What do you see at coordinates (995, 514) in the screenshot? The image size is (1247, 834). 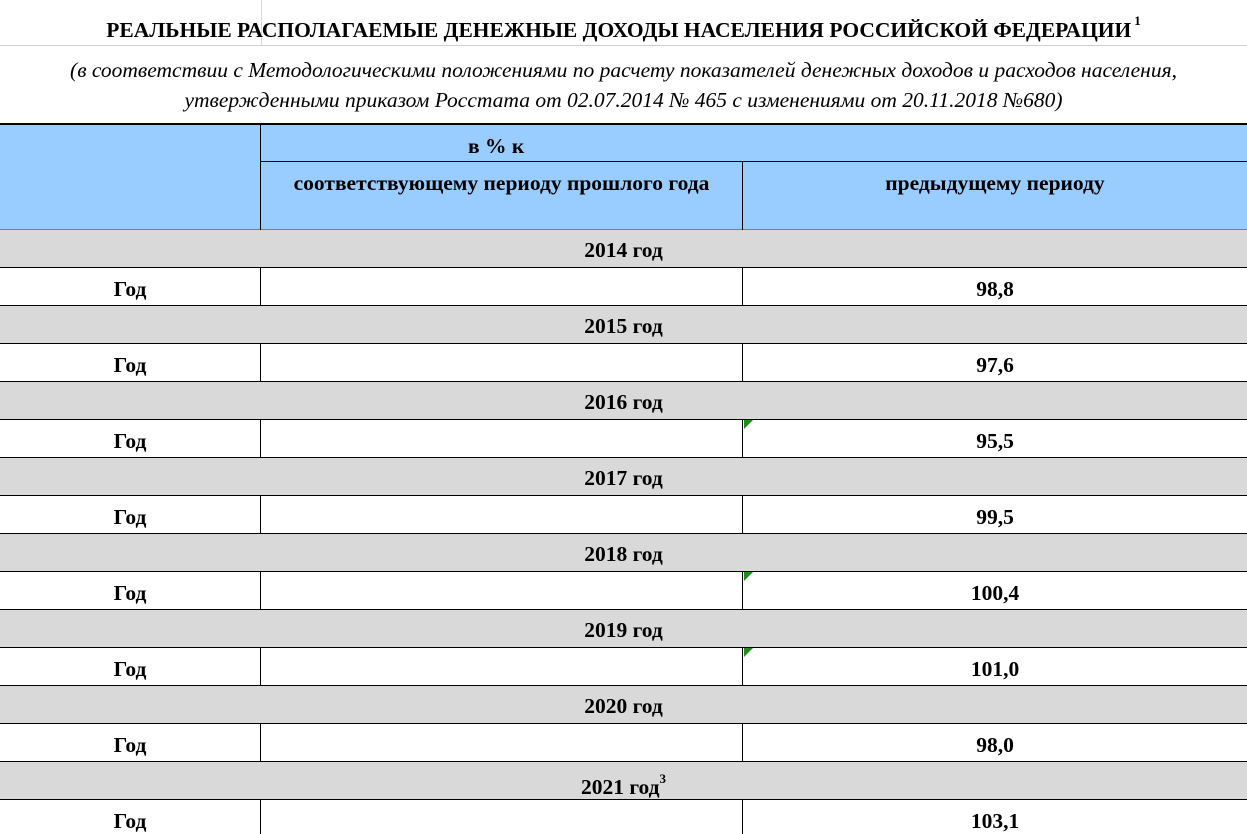 I see `previous-period-cell: 99,5` at bounding box center [995, 514].